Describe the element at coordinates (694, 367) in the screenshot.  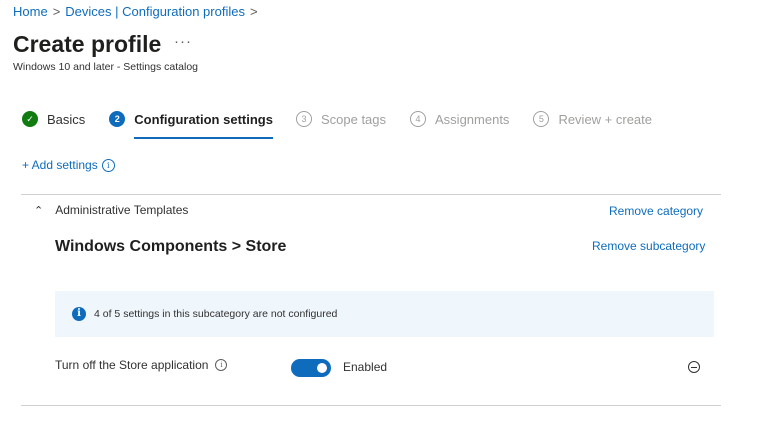
I see `remove-setting-icon` at that location.